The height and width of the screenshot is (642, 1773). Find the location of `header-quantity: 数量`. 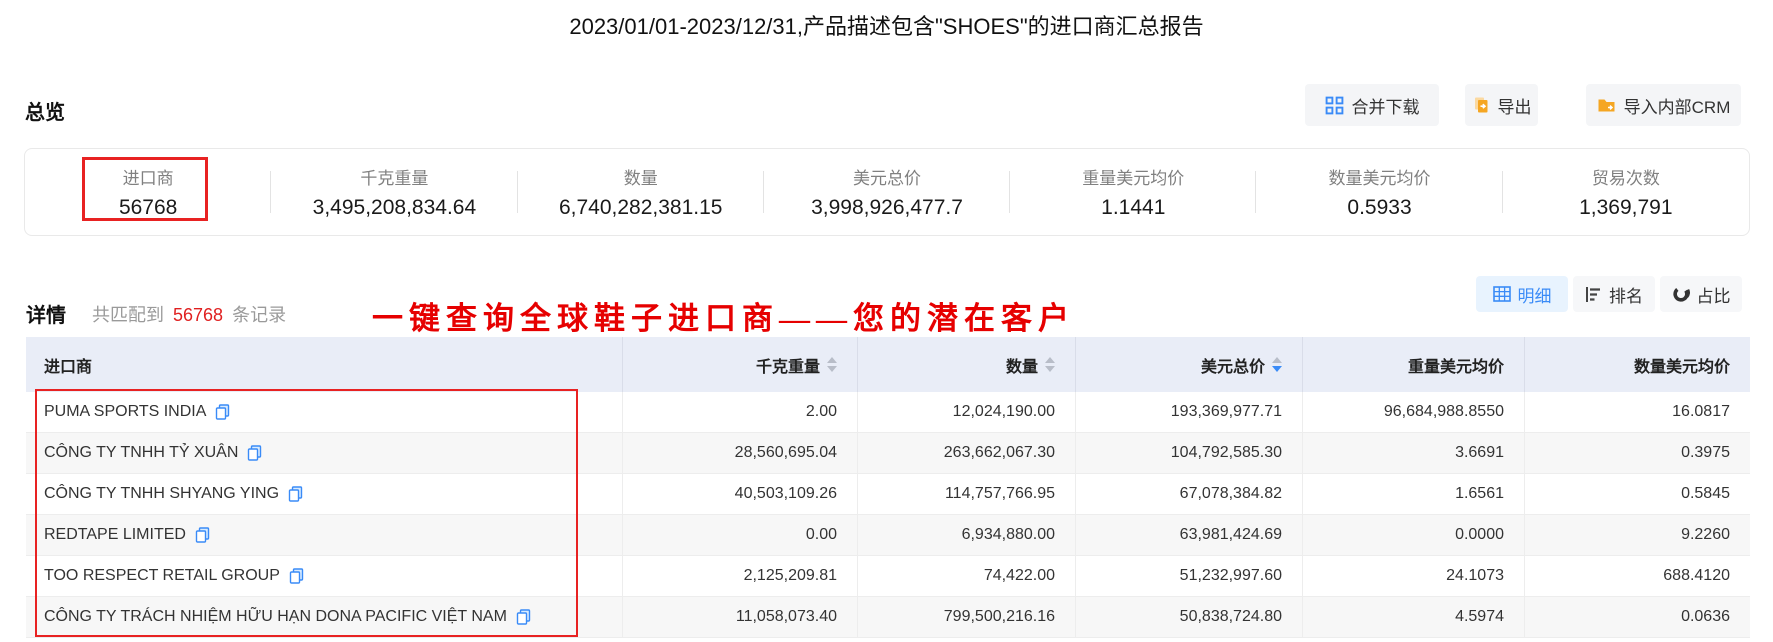

header-quantity: 数量 is located at coordinates (966, 364).